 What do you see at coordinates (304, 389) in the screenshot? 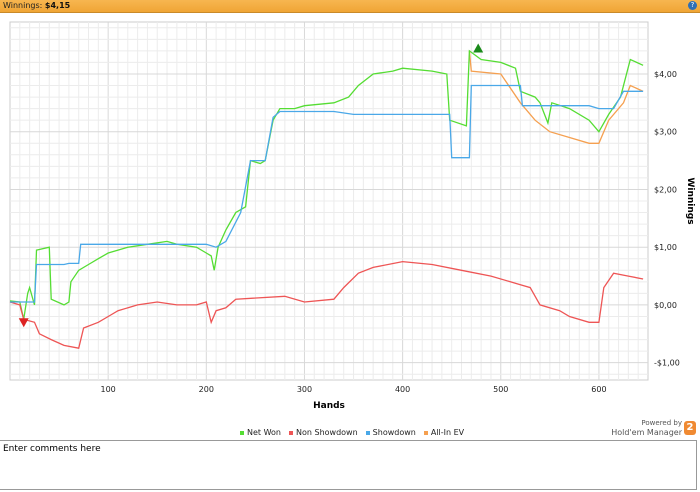
I see `x-tick-label: 300` at bounding box center [304, 389].